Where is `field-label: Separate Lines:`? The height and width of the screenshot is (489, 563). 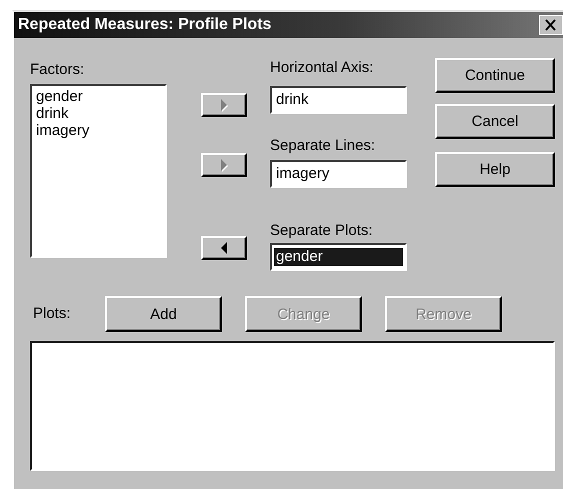
field-label: Separate Lines: is located at coordinates (323, 146).